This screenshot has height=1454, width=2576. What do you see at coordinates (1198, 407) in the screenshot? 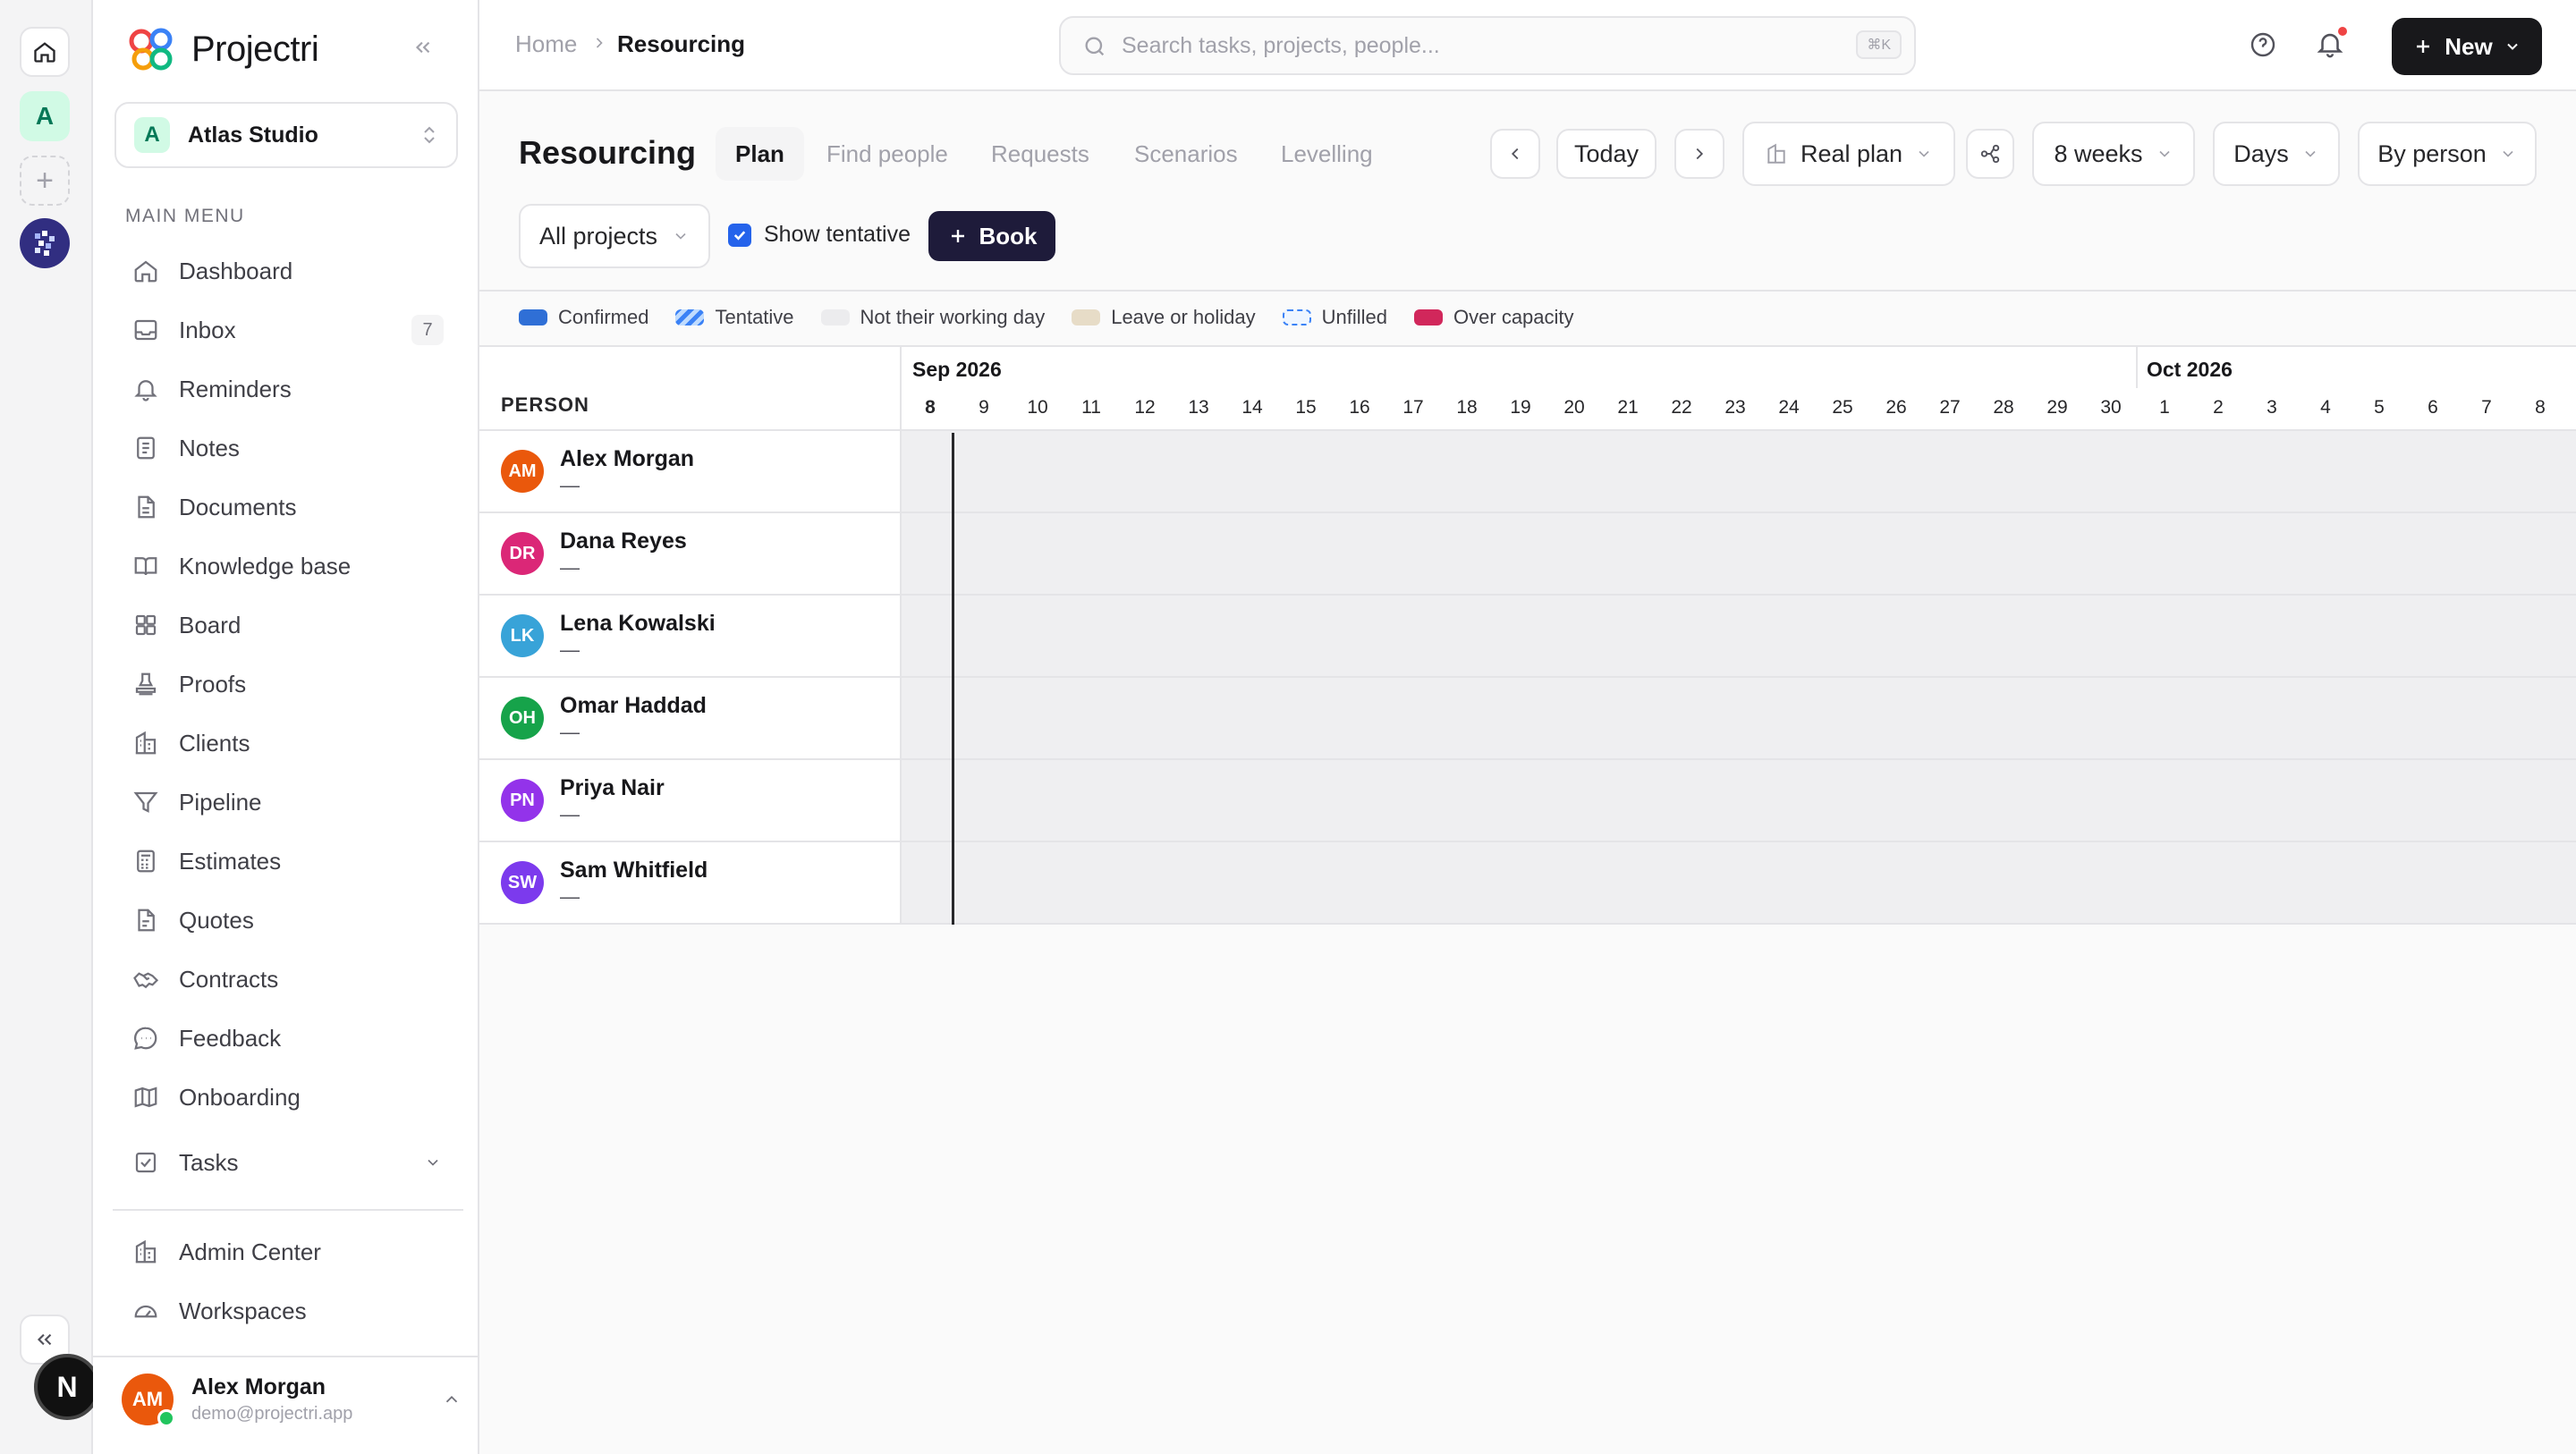
I see `day-label: 13` at bounding box center [1198, 407].